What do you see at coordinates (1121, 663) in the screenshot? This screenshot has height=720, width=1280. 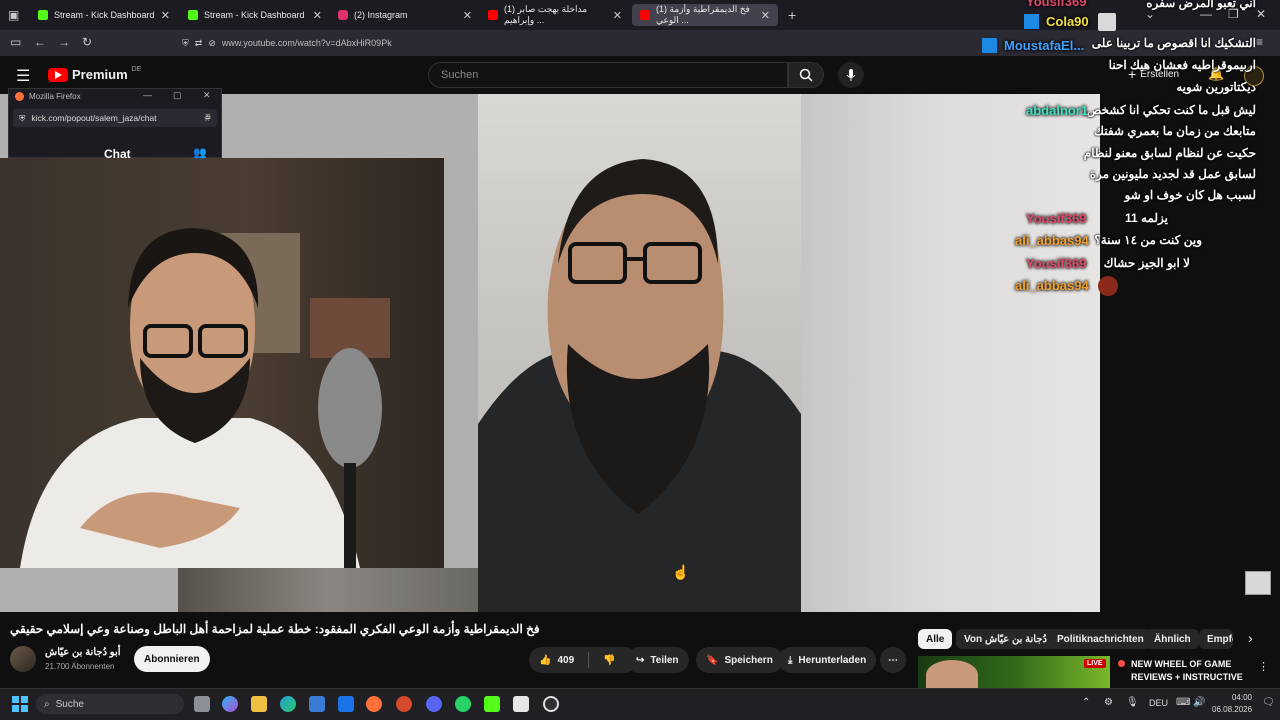 I see `live-dot-icon` at bounding box center [1121, 663].